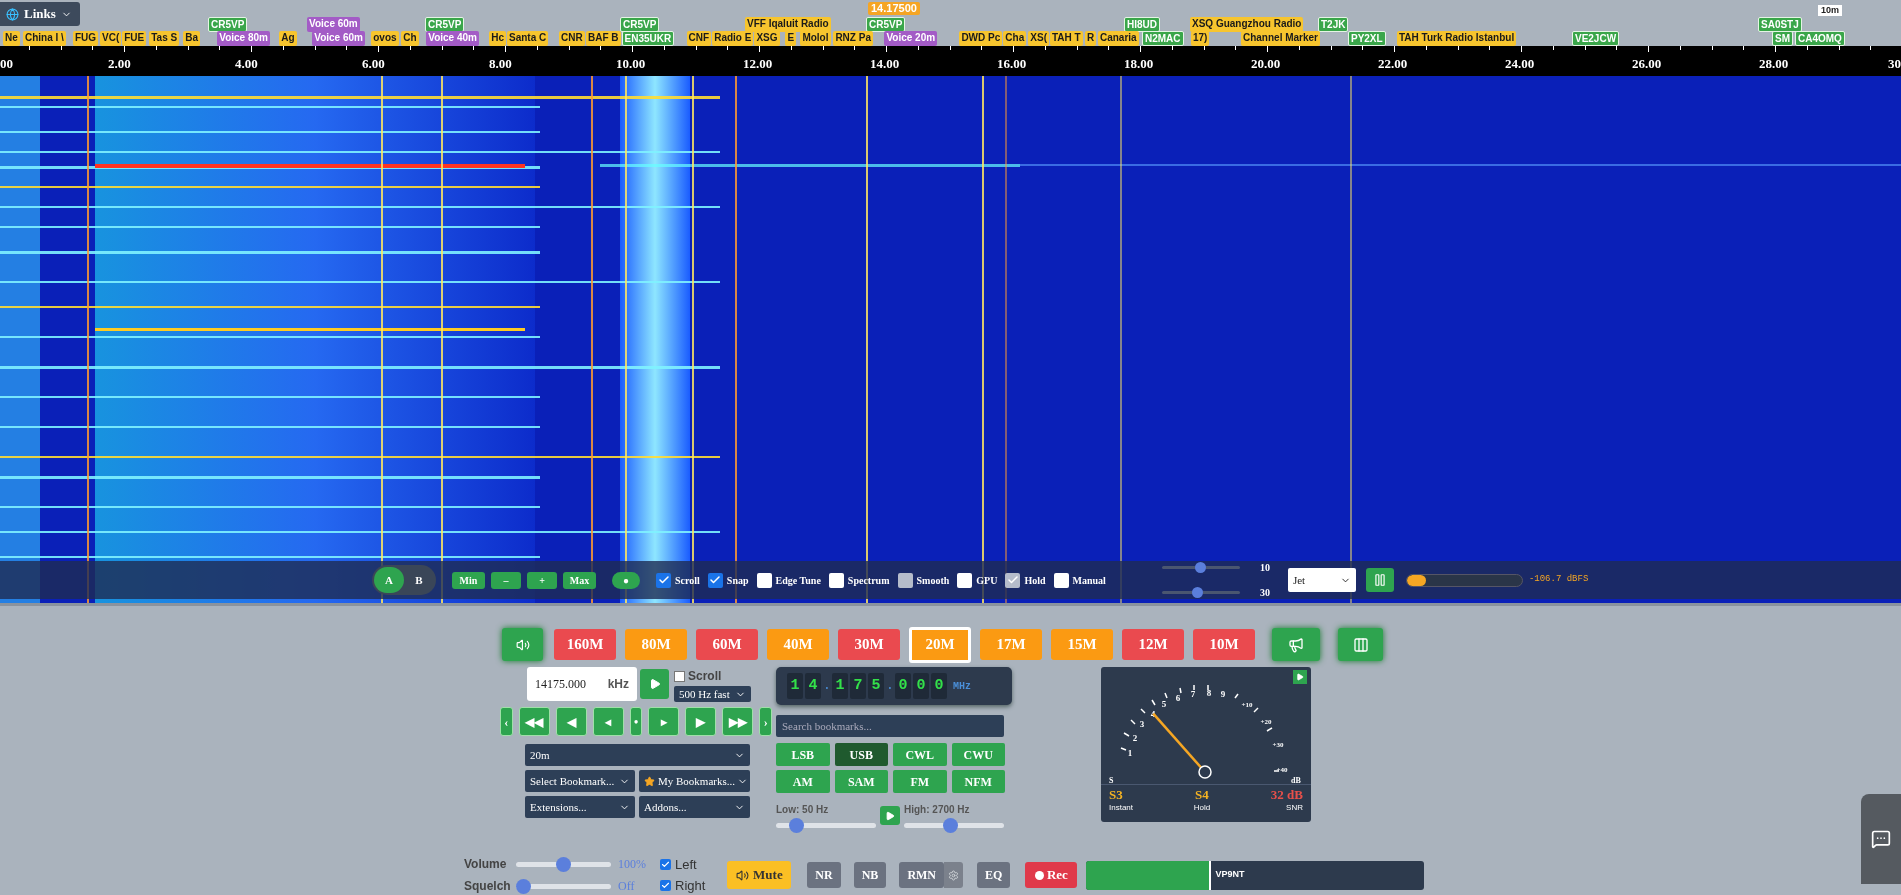 The image size is (1901, 895). What do you see at coordinates (981, 38) in the screenshot?
I see `frequency-marker: DWD Pc` at bounding box center [981, 38].